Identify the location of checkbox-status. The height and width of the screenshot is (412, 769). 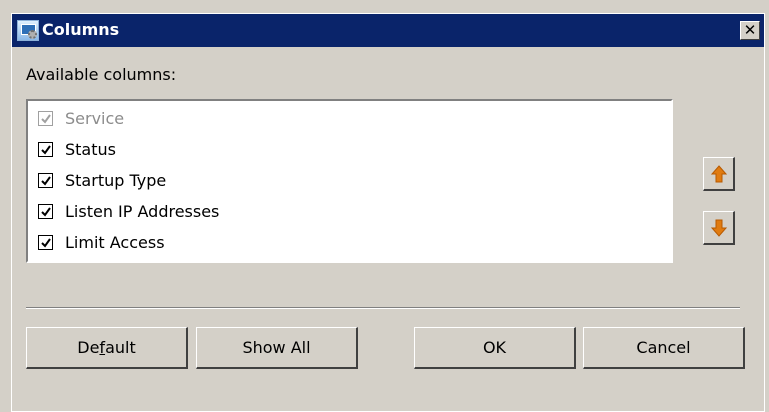
(45, 149).